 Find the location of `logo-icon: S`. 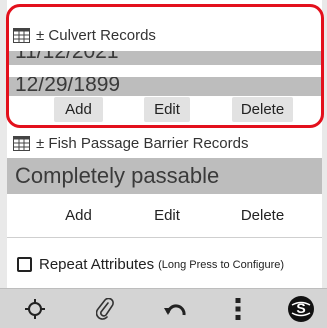

logo-icon: S is located at coordinates (301, 309).